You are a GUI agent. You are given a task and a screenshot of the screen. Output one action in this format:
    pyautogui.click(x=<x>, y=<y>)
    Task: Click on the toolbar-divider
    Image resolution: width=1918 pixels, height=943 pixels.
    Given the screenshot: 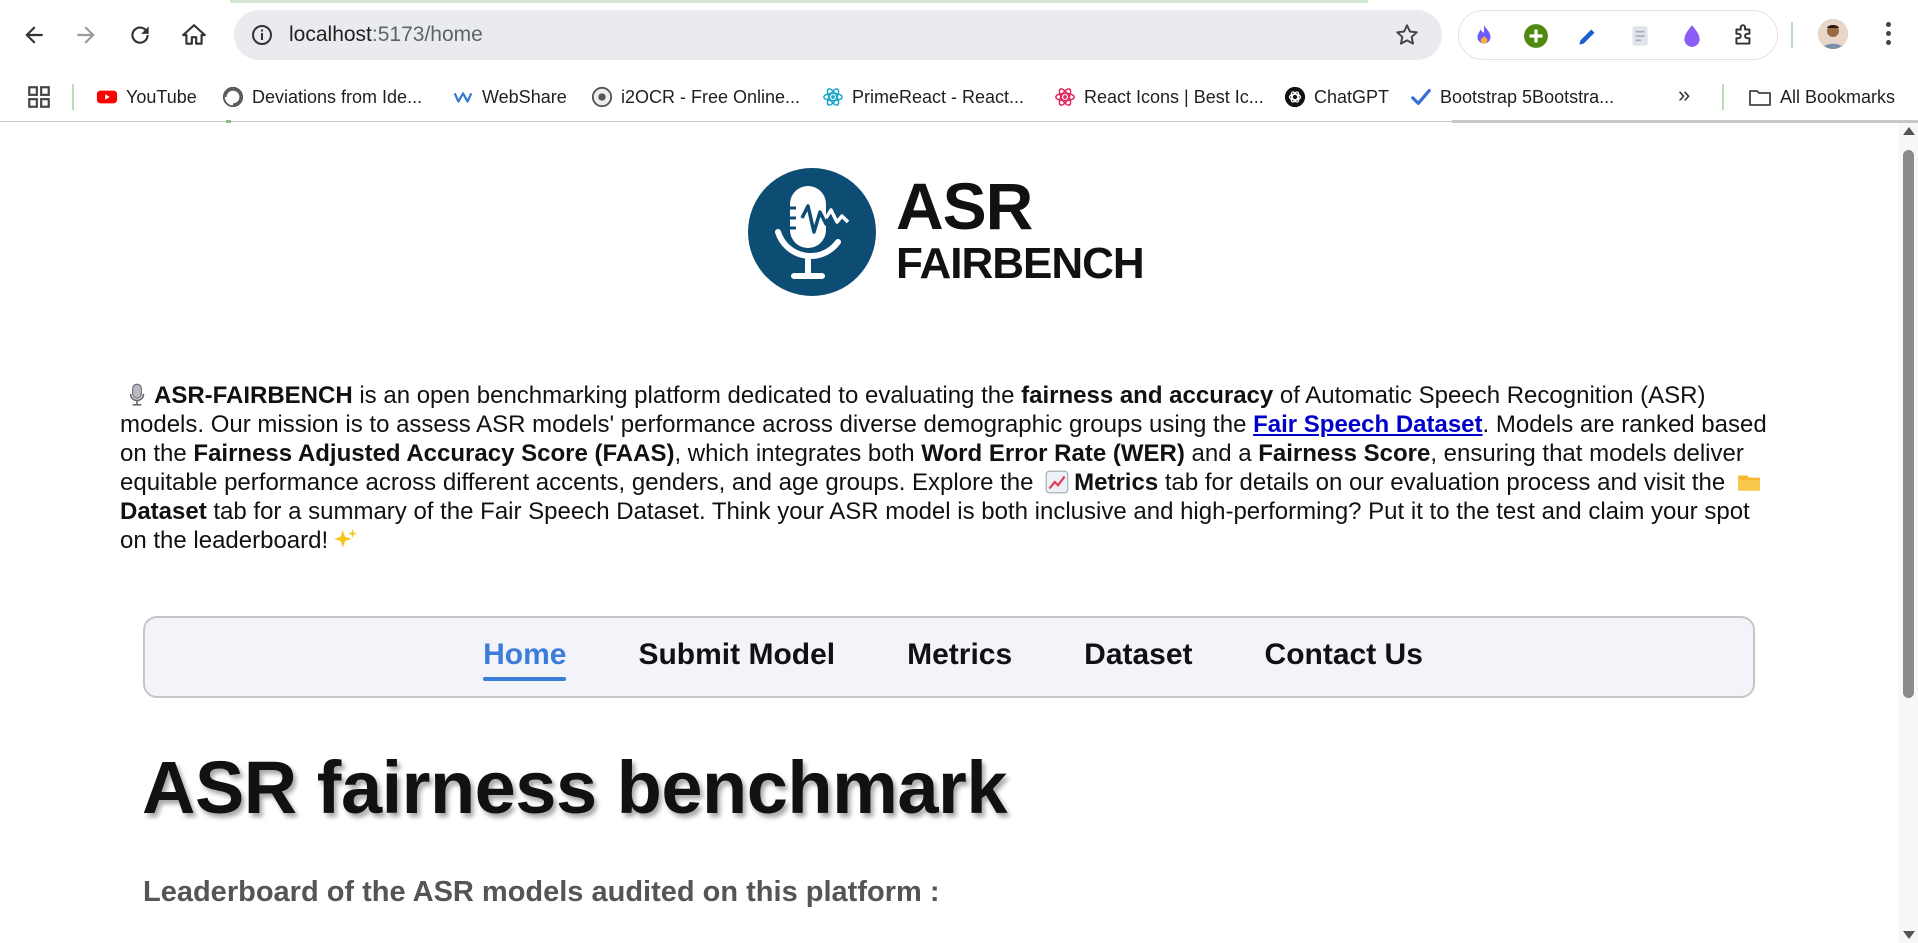 What is the action you would take?
    pyautogui.click(x=1792, y=35)
    